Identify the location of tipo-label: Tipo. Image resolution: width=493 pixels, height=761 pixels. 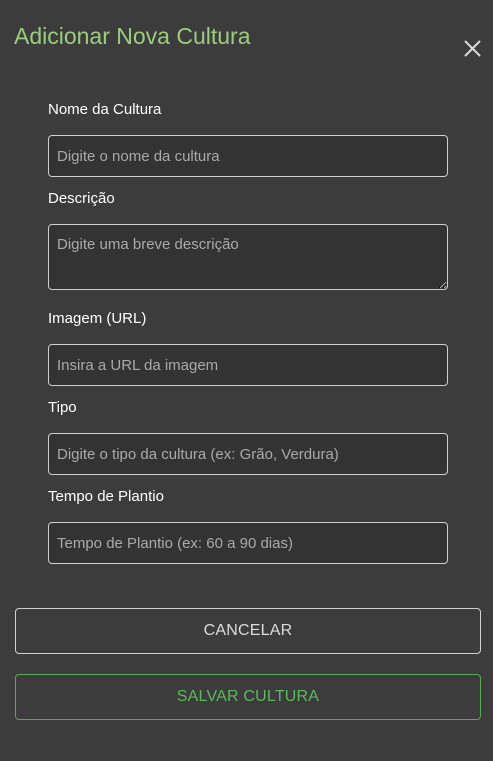
(62, 407).